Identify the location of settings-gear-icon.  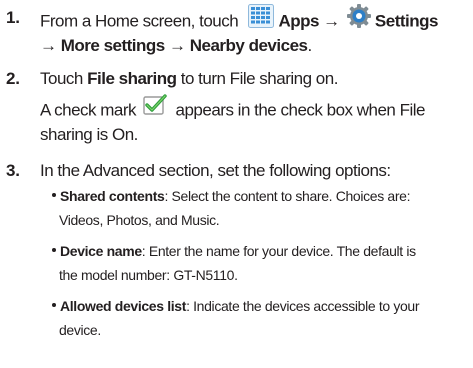
(359, 20).